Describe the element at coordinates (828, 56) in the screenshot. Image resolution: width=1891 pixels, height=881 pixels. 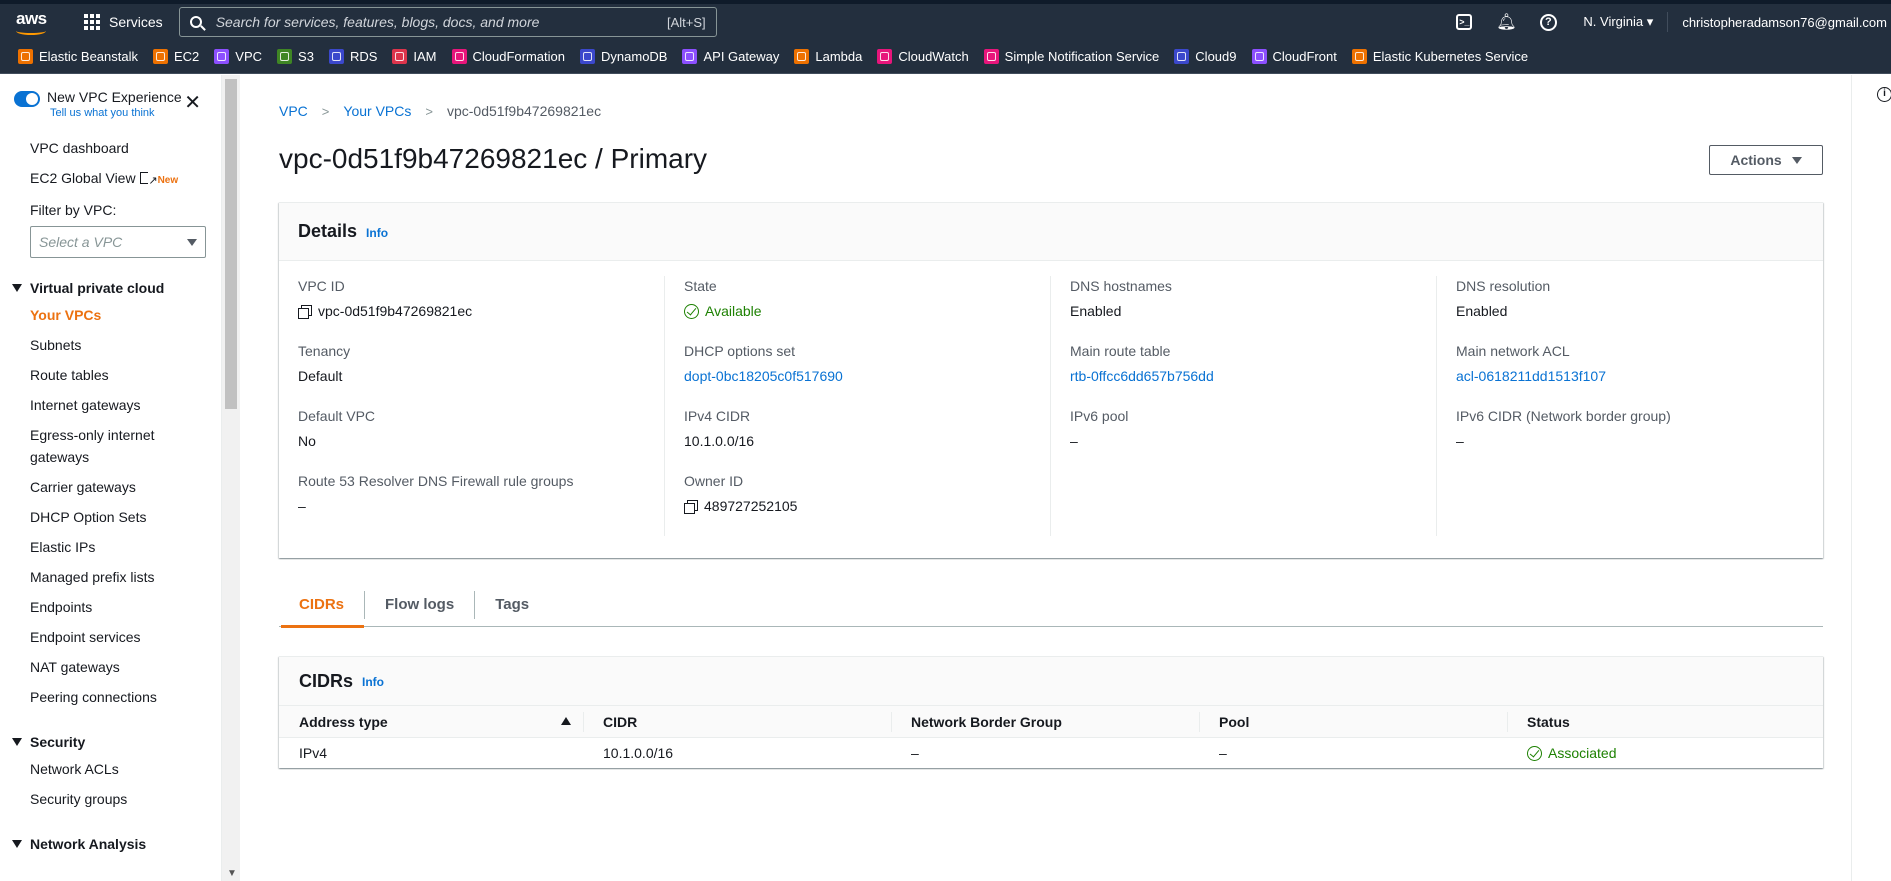
I see `favorite-lambda: Lambda` at that location.